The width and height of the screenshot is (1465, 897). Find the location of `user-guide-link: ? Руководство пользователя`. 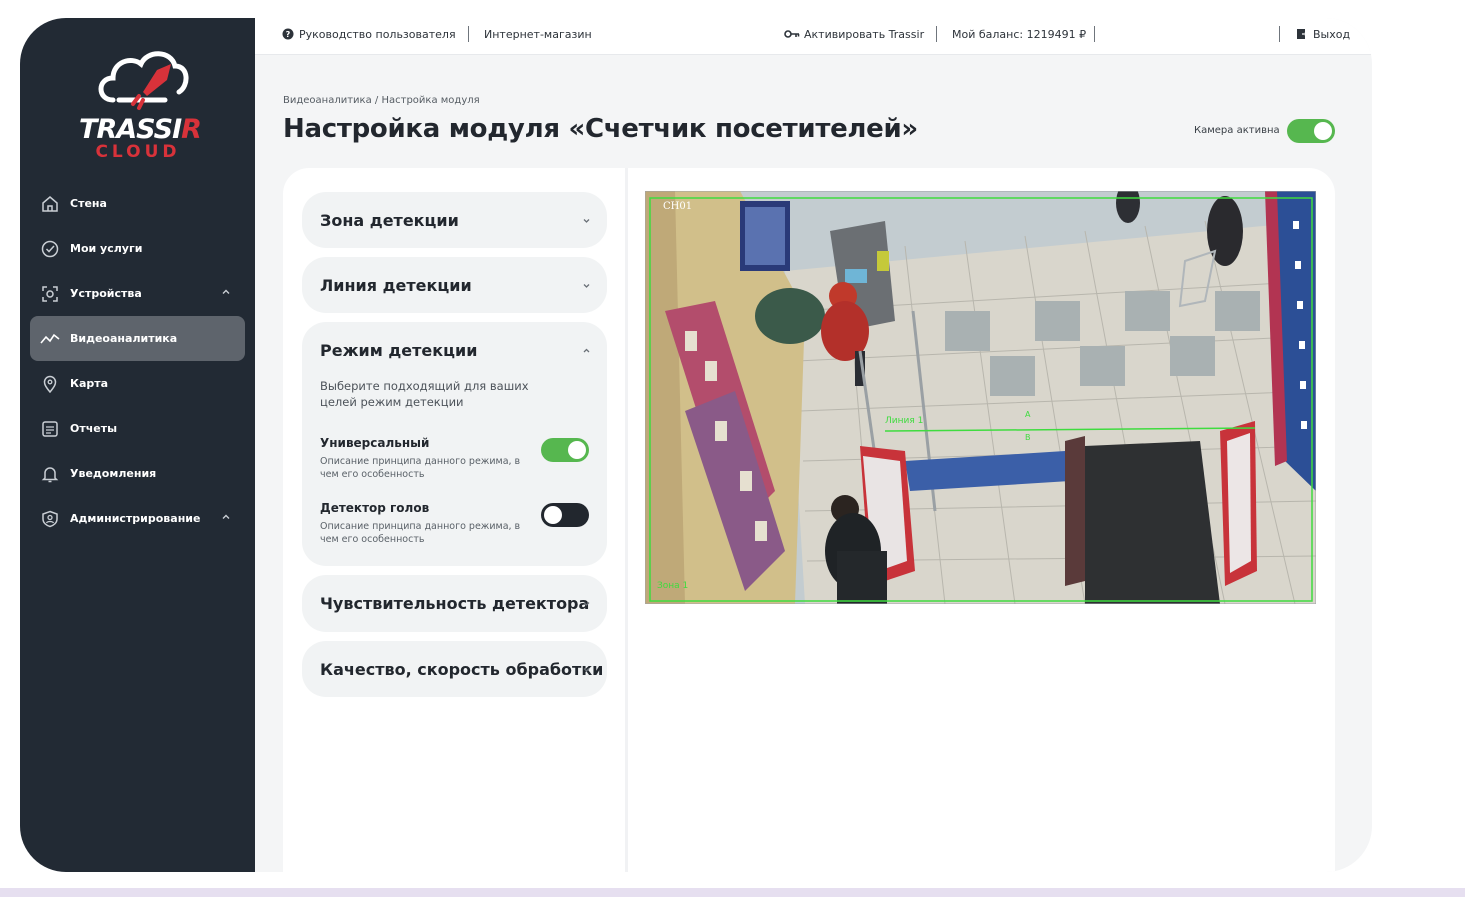

user-guide-link: ? Руководство пользователя is located at coordinates (369, 34).